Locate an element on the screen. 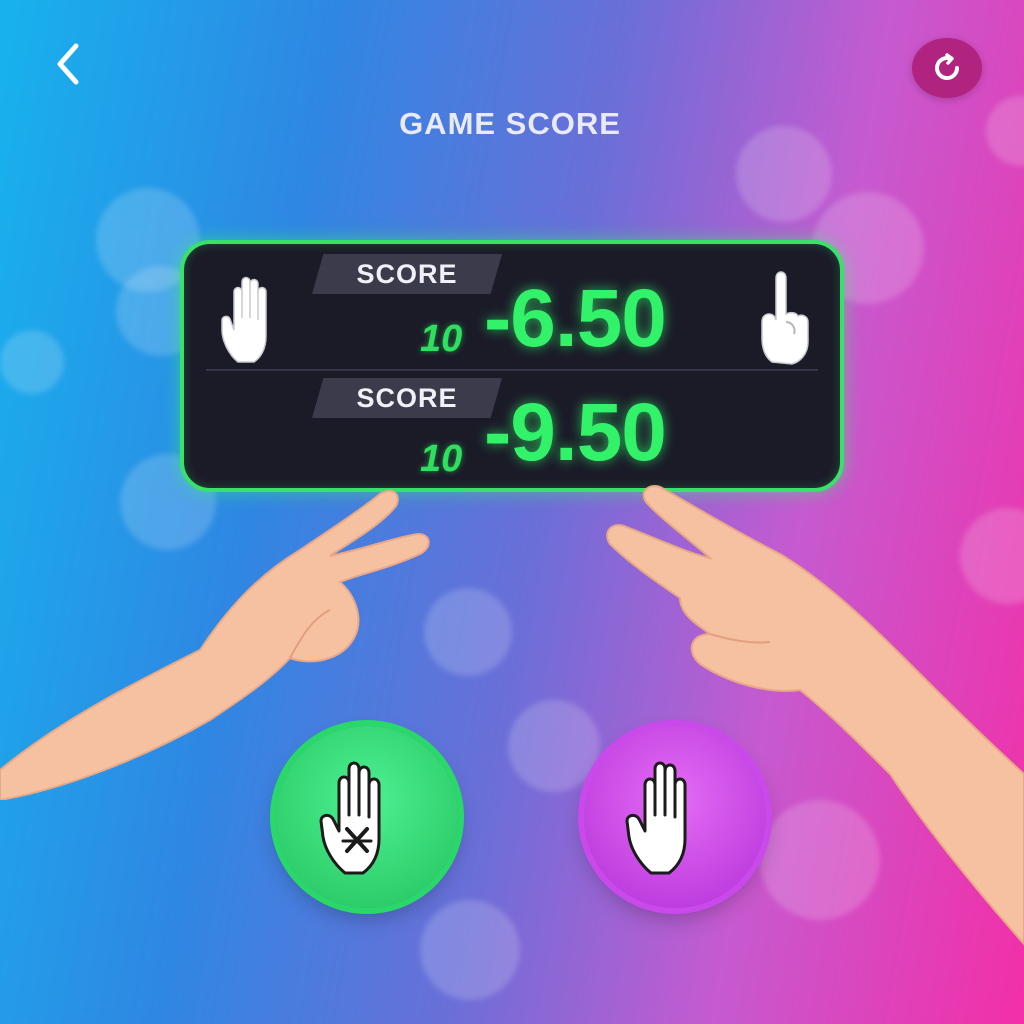  chevron-left-icon is located at coordinates (68, 64).